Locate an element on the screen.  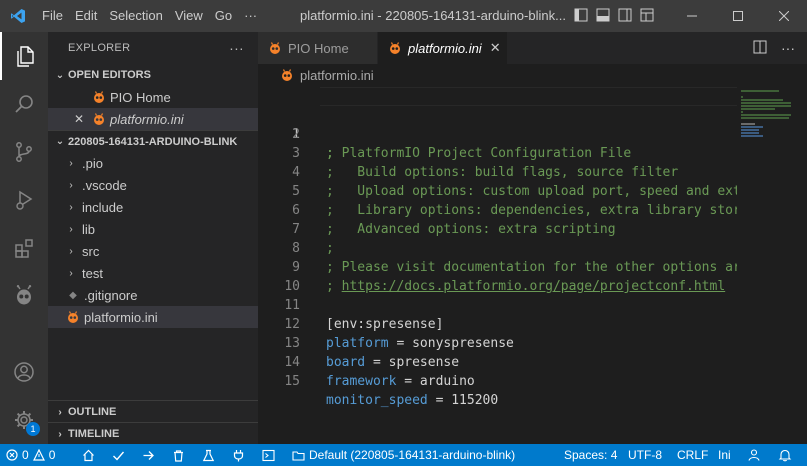
tree-item-label: platformio.ini is located at coordinates (121, 317).